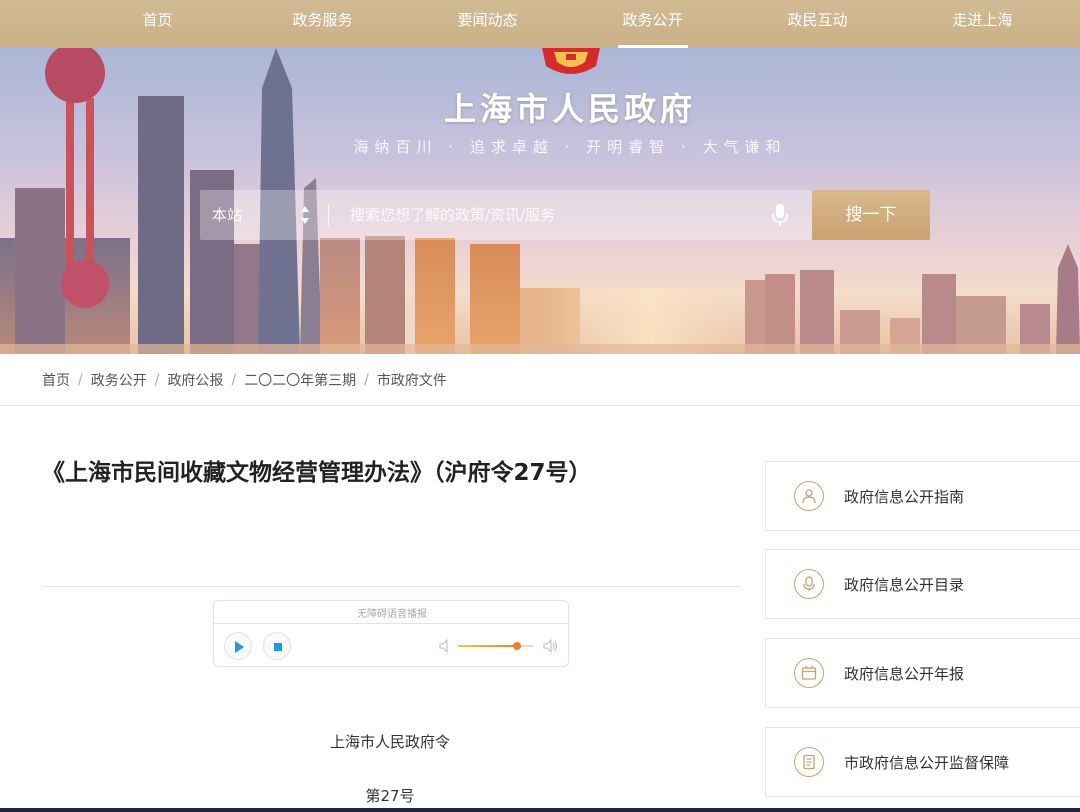 Image resolution: width=1080 pixels, height=812 pixels. I want to click on volume-high-icon, so click(550, 646).